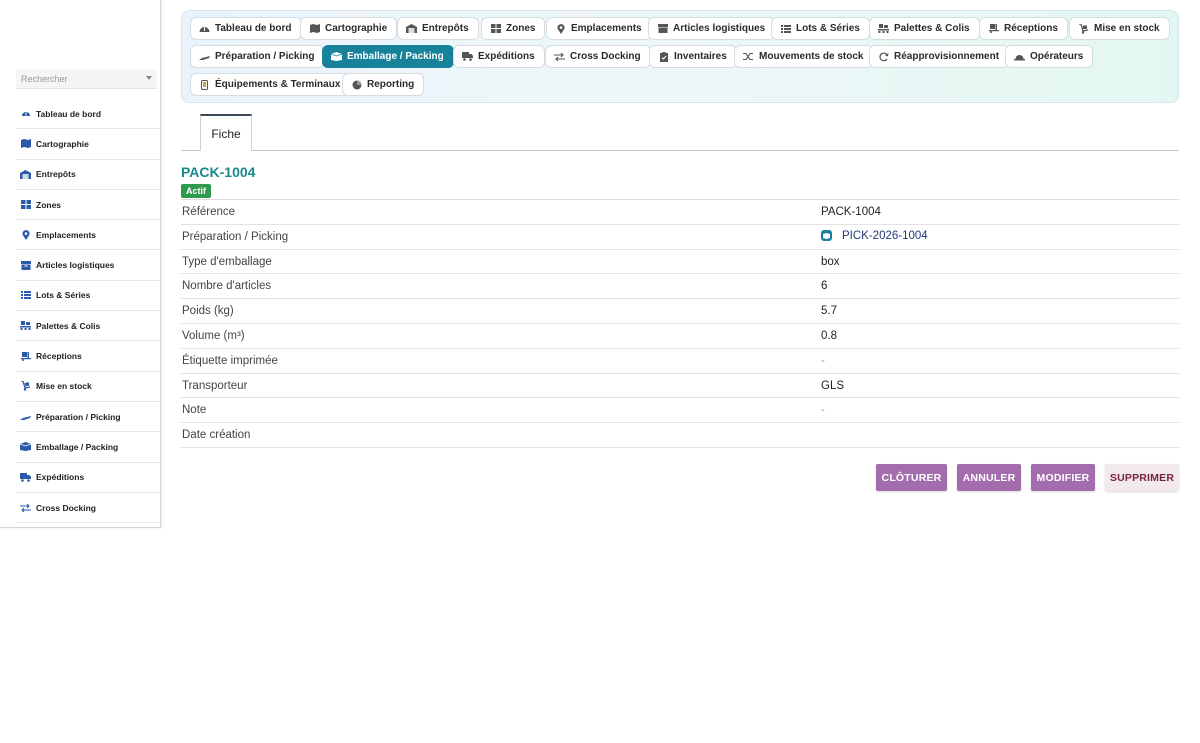  I want to click on nav-zones: Zones, so click(513, 28).